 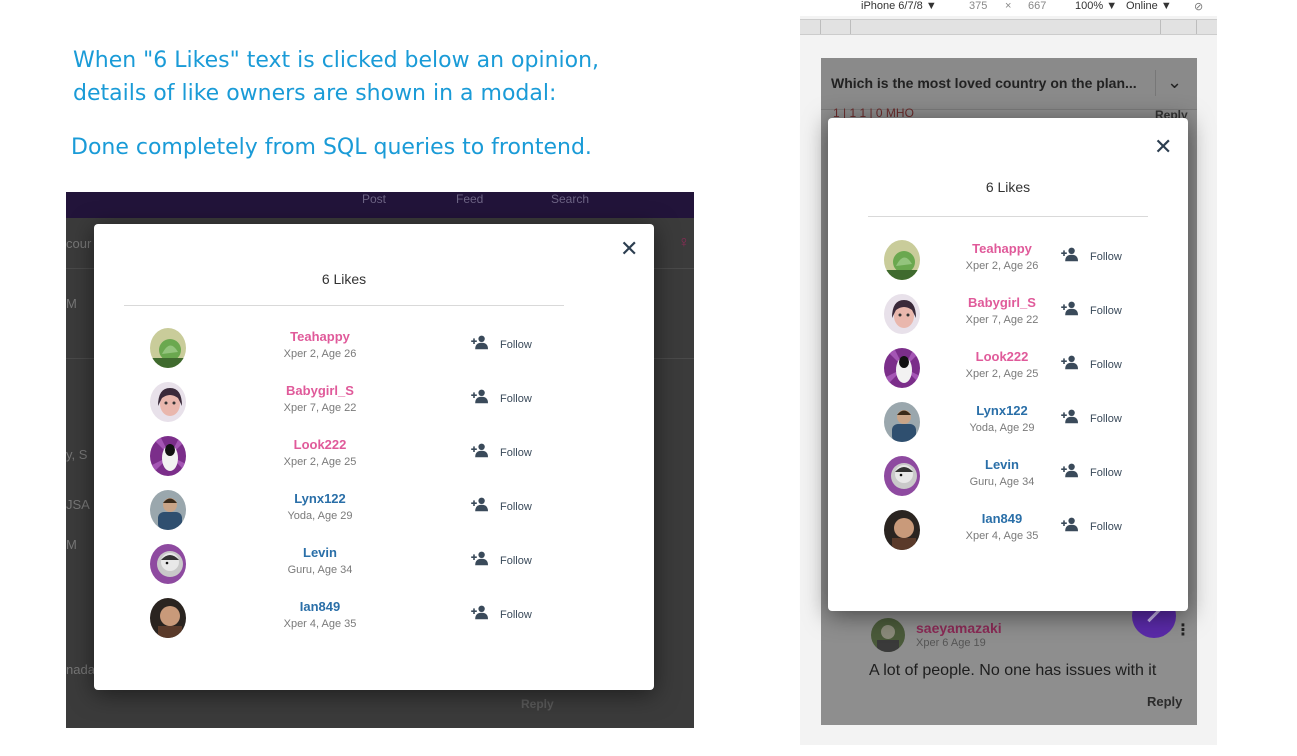 I want to click on zoom-select: 100% ▼, so click(x=1096, y=6).